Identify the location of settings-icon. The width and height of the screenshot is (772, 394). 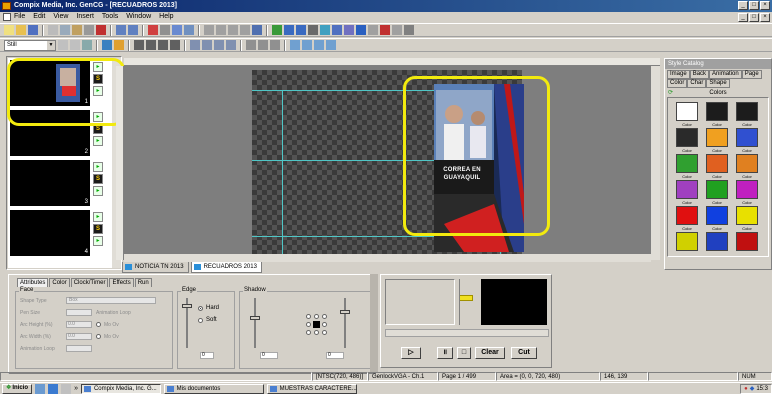
(409, 30).